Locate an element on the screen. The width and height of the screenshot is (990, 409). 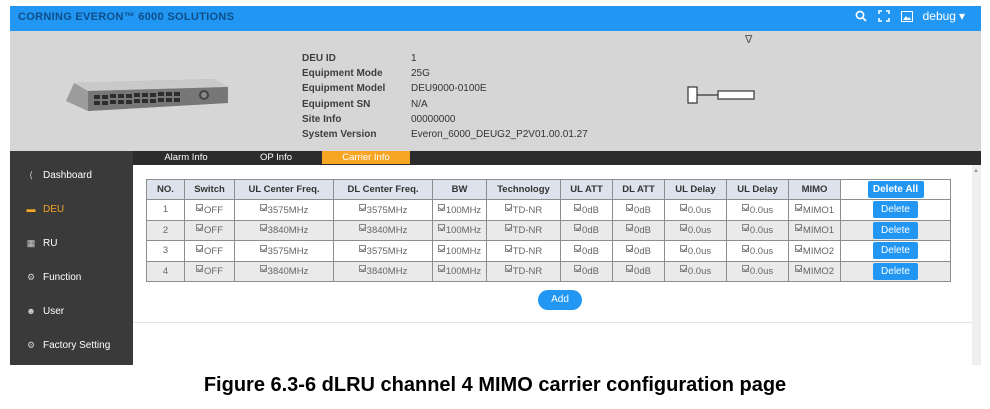
user-menu: debug ▾ is located at coordinates (944, 16).